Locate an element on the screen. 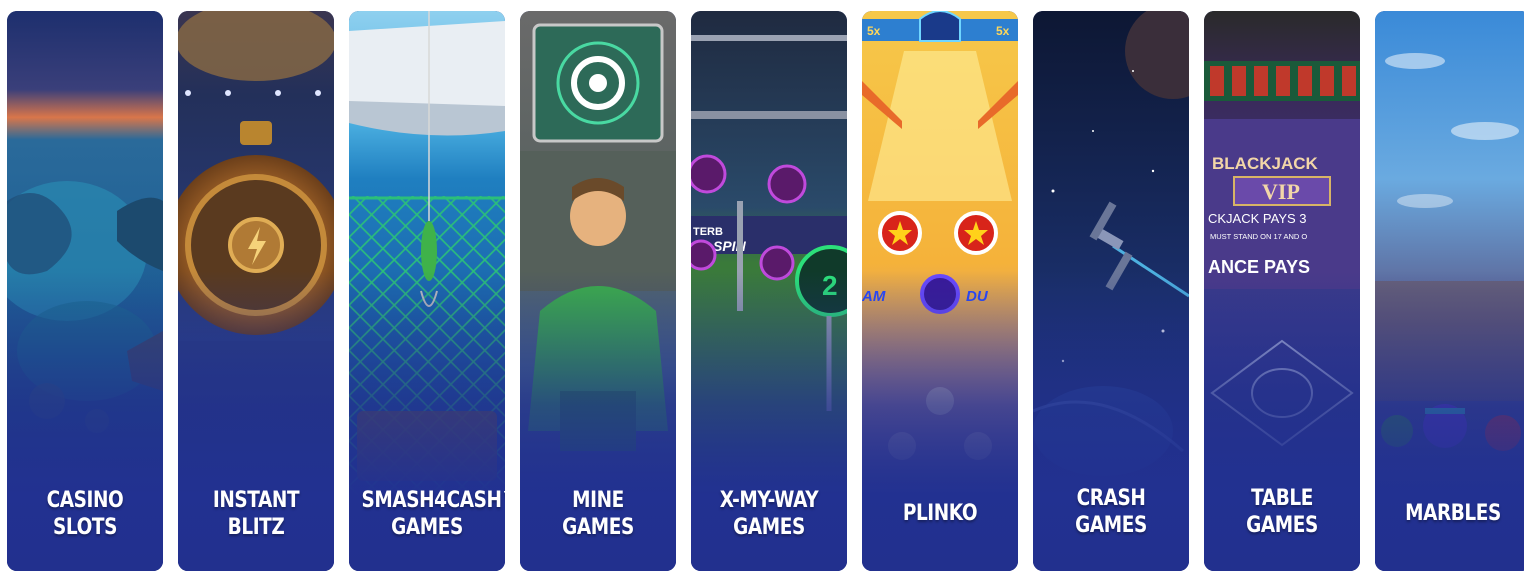 The image size is (1524, 572). card-smash4cash-games: SMASH4CASH™ GAMES is located at coordinates (427, 291).